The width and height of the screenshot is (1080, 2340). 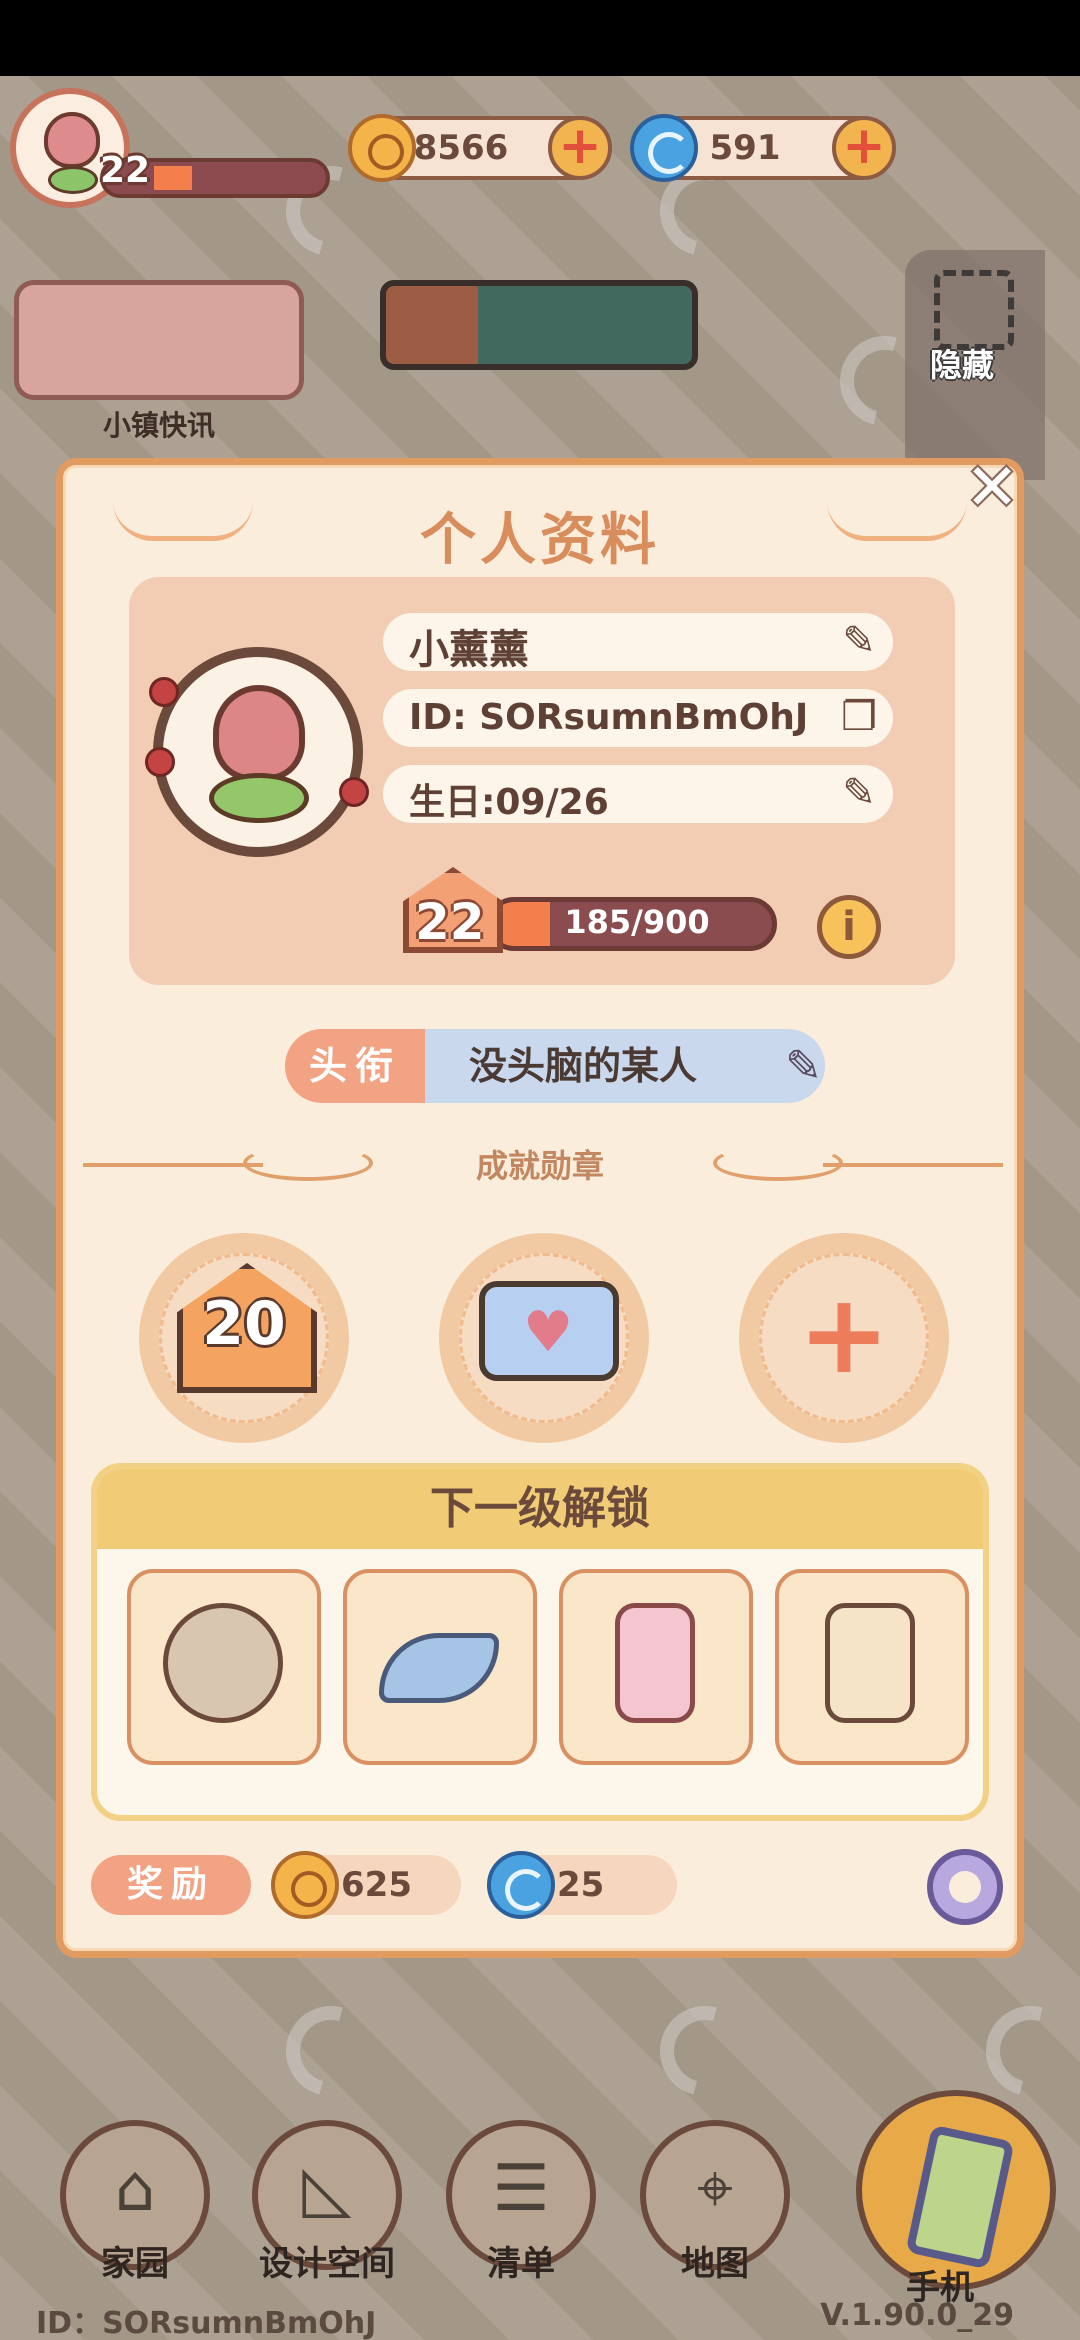 What do you see at coordinates (125, 170) in the screenshot?
I see `player-level-mini: 22` at bounding box center [125, 170].